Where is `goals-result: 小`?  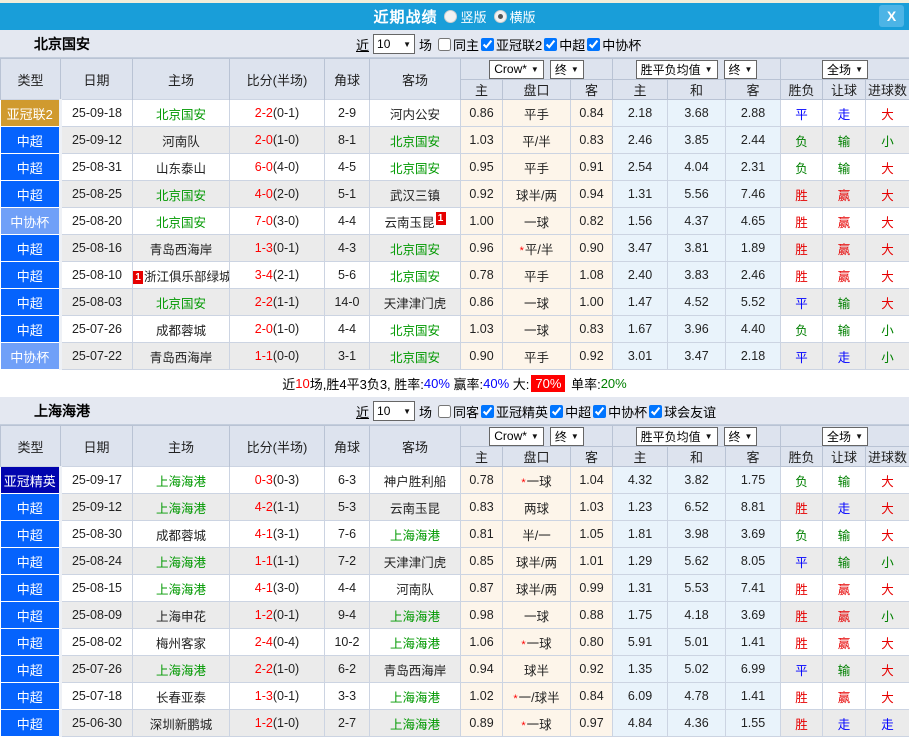 goals-result: 小 is located at coordinates (887, 329).